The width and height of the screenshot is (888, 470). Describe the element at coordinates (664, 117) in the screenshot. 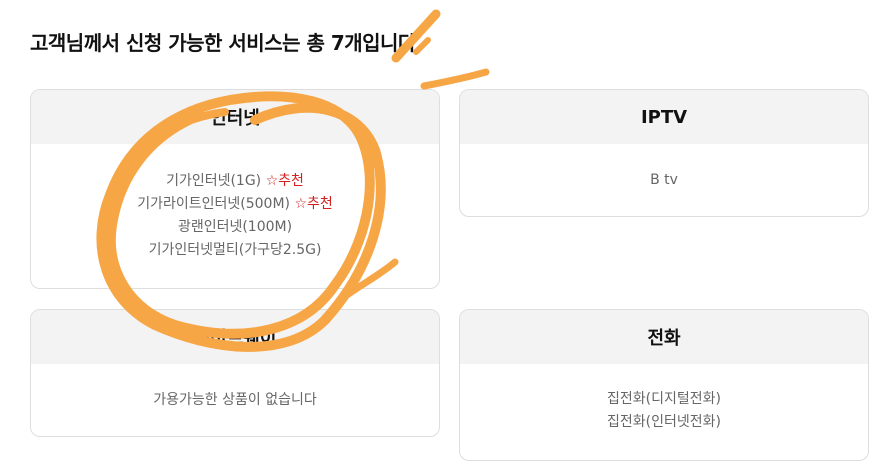

I see `card-title: IPTV` at that location.